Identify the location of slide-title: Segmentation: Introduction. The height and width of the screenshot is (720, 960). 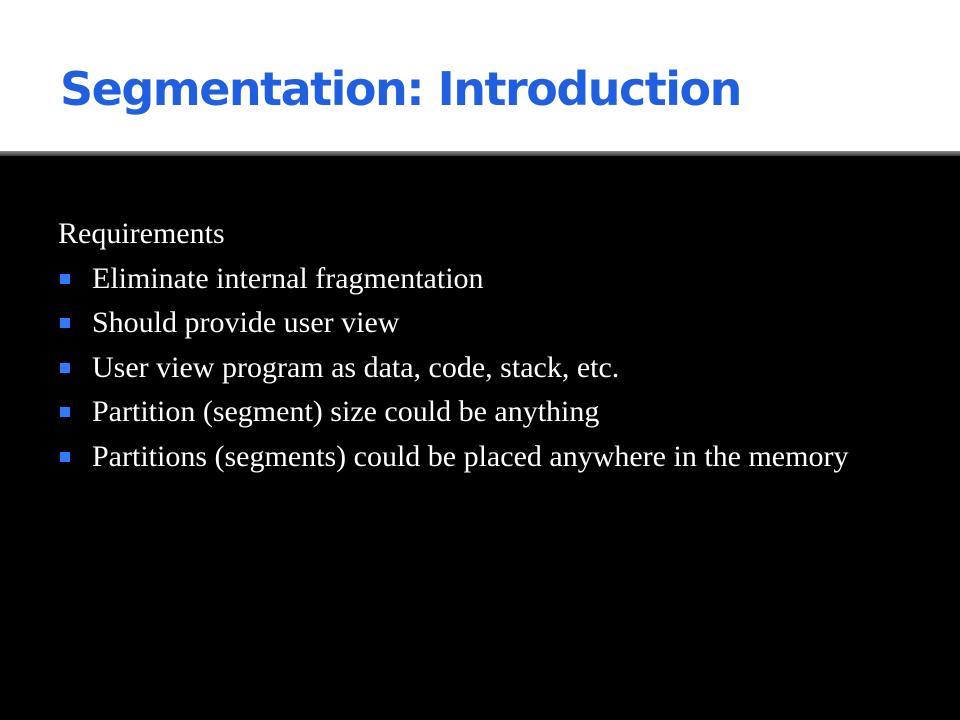
(401, 89).